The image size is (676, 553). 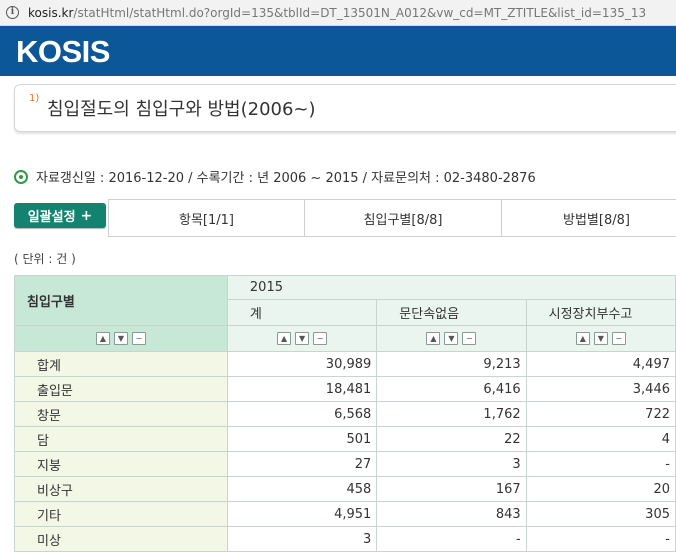 What do you see at coordinates (121, 439) in the screenshot?
I see `row-label: 담` at bounding box center [121, 439].